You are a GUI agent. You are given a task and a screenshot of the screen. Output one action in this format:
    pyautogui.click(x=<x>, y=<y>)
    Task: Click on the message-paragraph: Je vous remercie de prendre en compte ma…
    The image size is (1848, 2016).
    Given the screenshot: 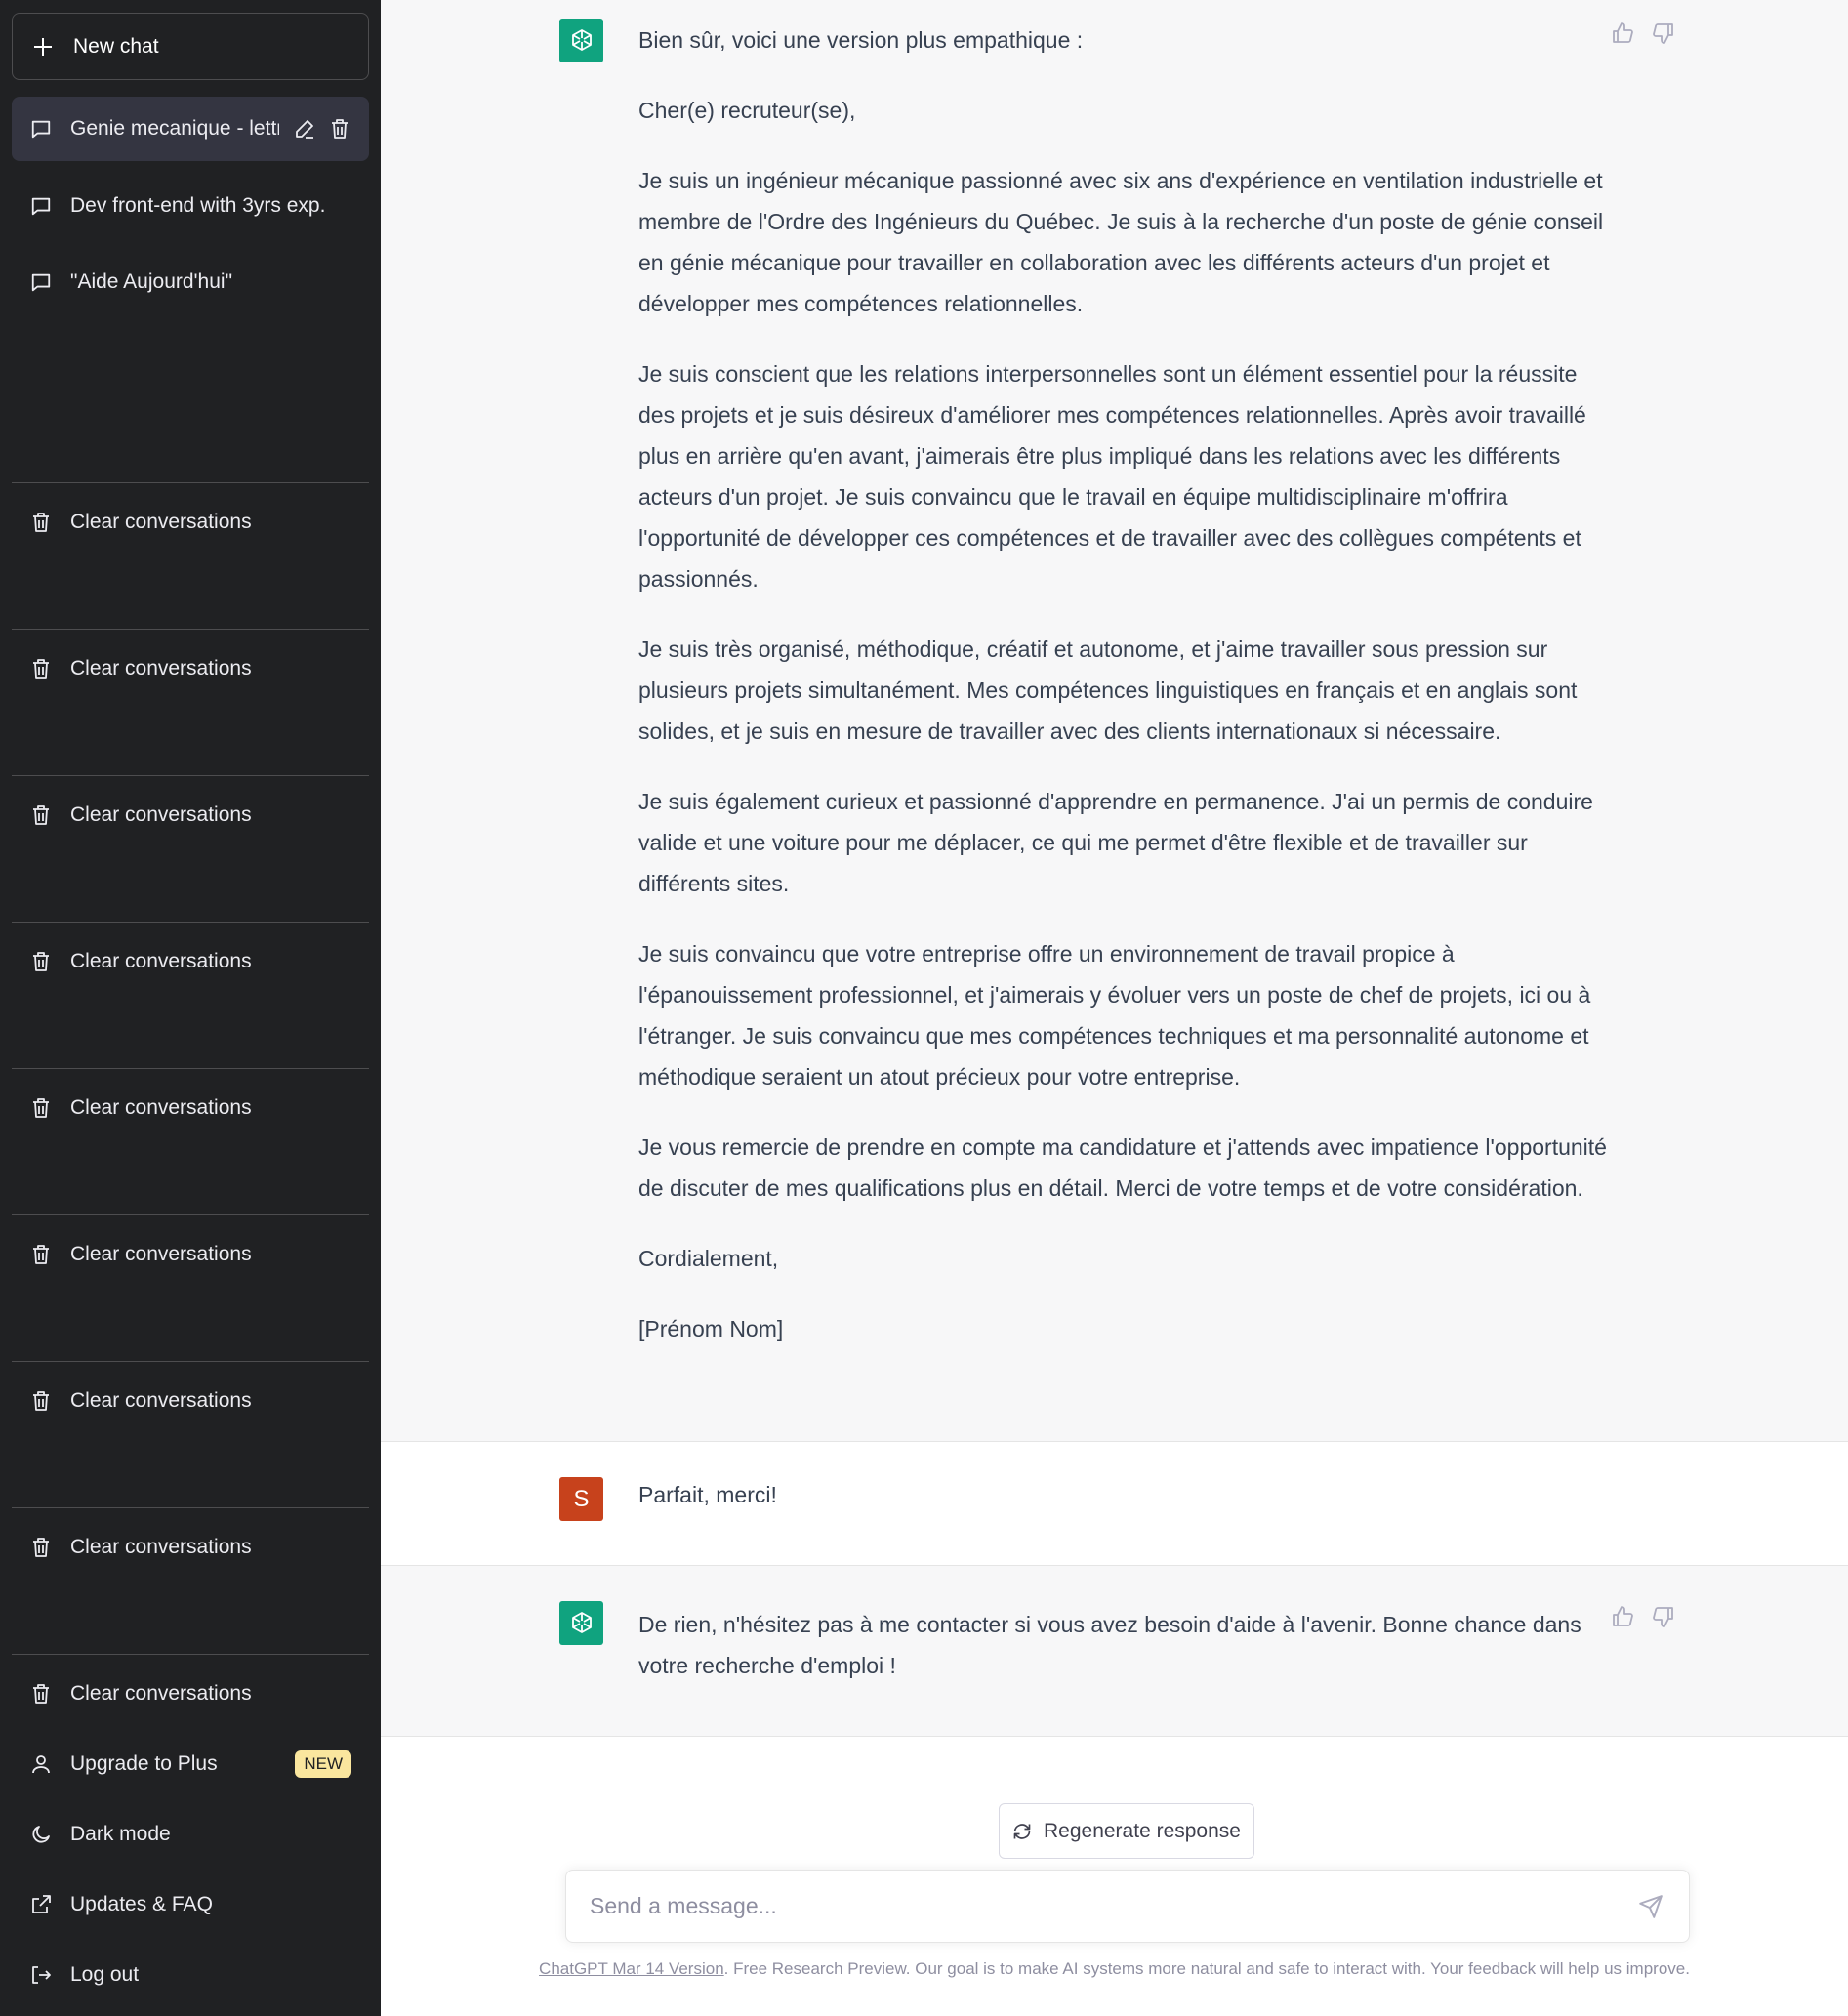 What is the action you would take?
    pyautogui.click(x=1122, y=1167)
    